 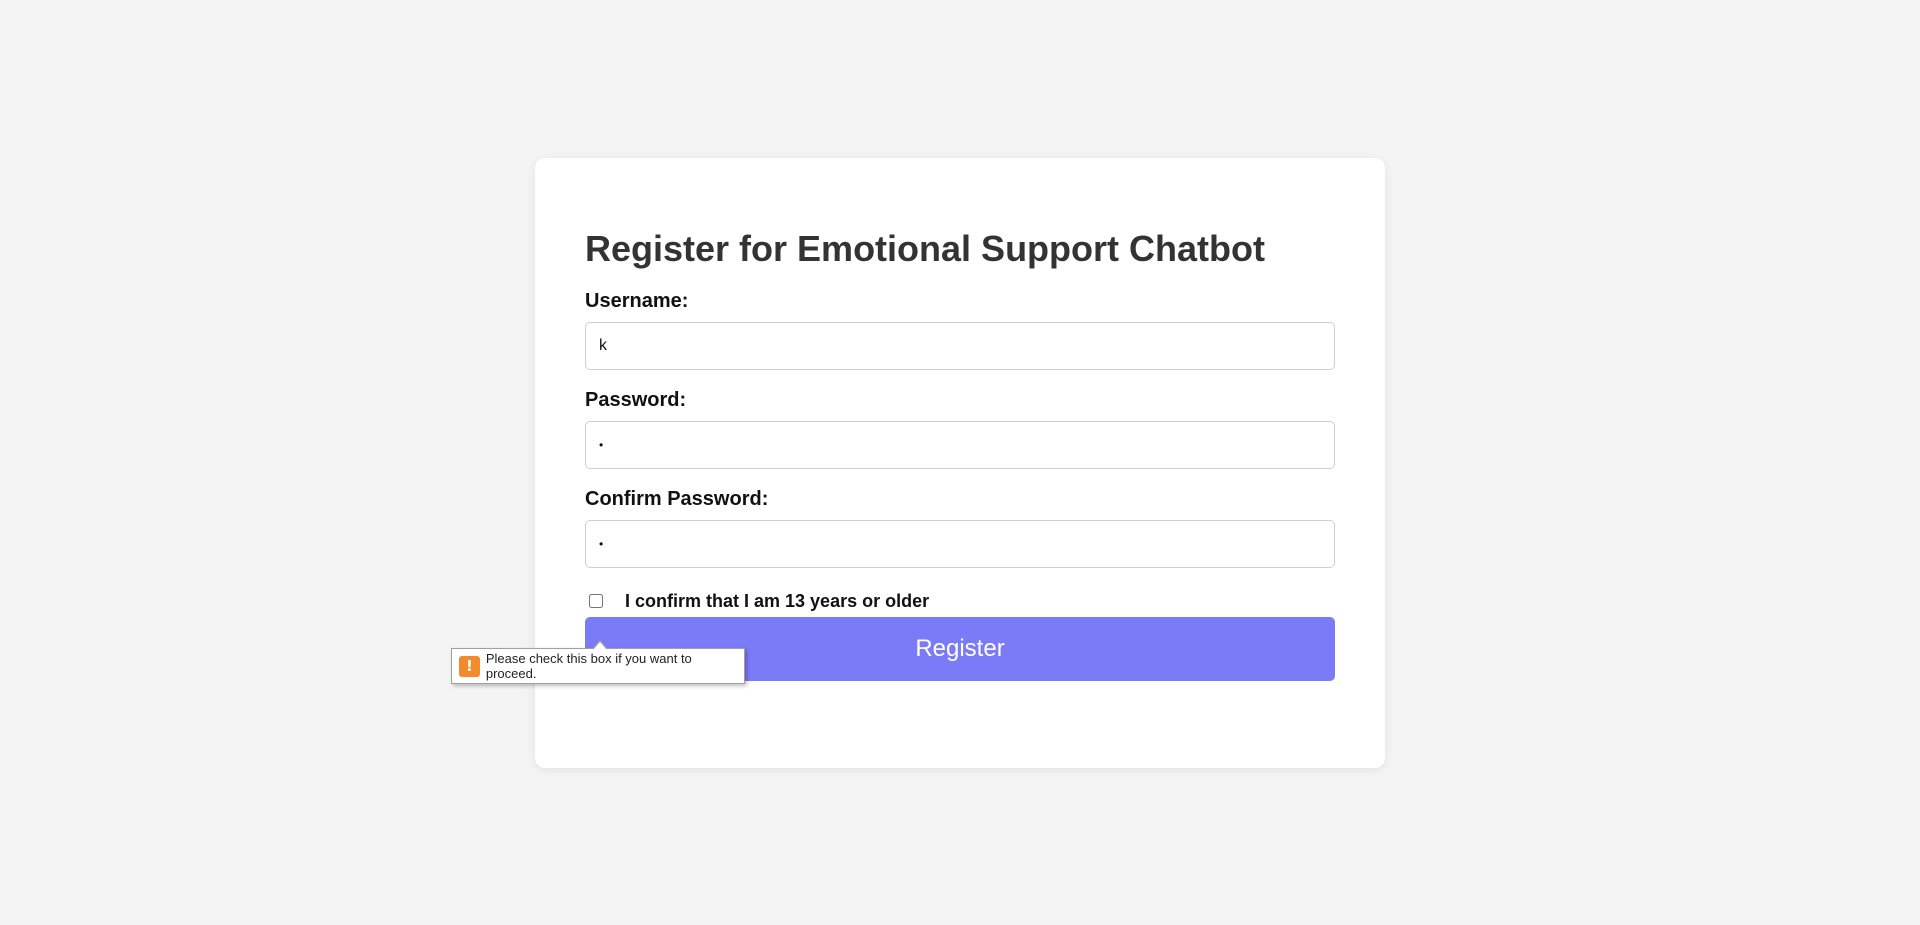 I want to click on age-confirm-checkbox, so click(x=596, y=601).